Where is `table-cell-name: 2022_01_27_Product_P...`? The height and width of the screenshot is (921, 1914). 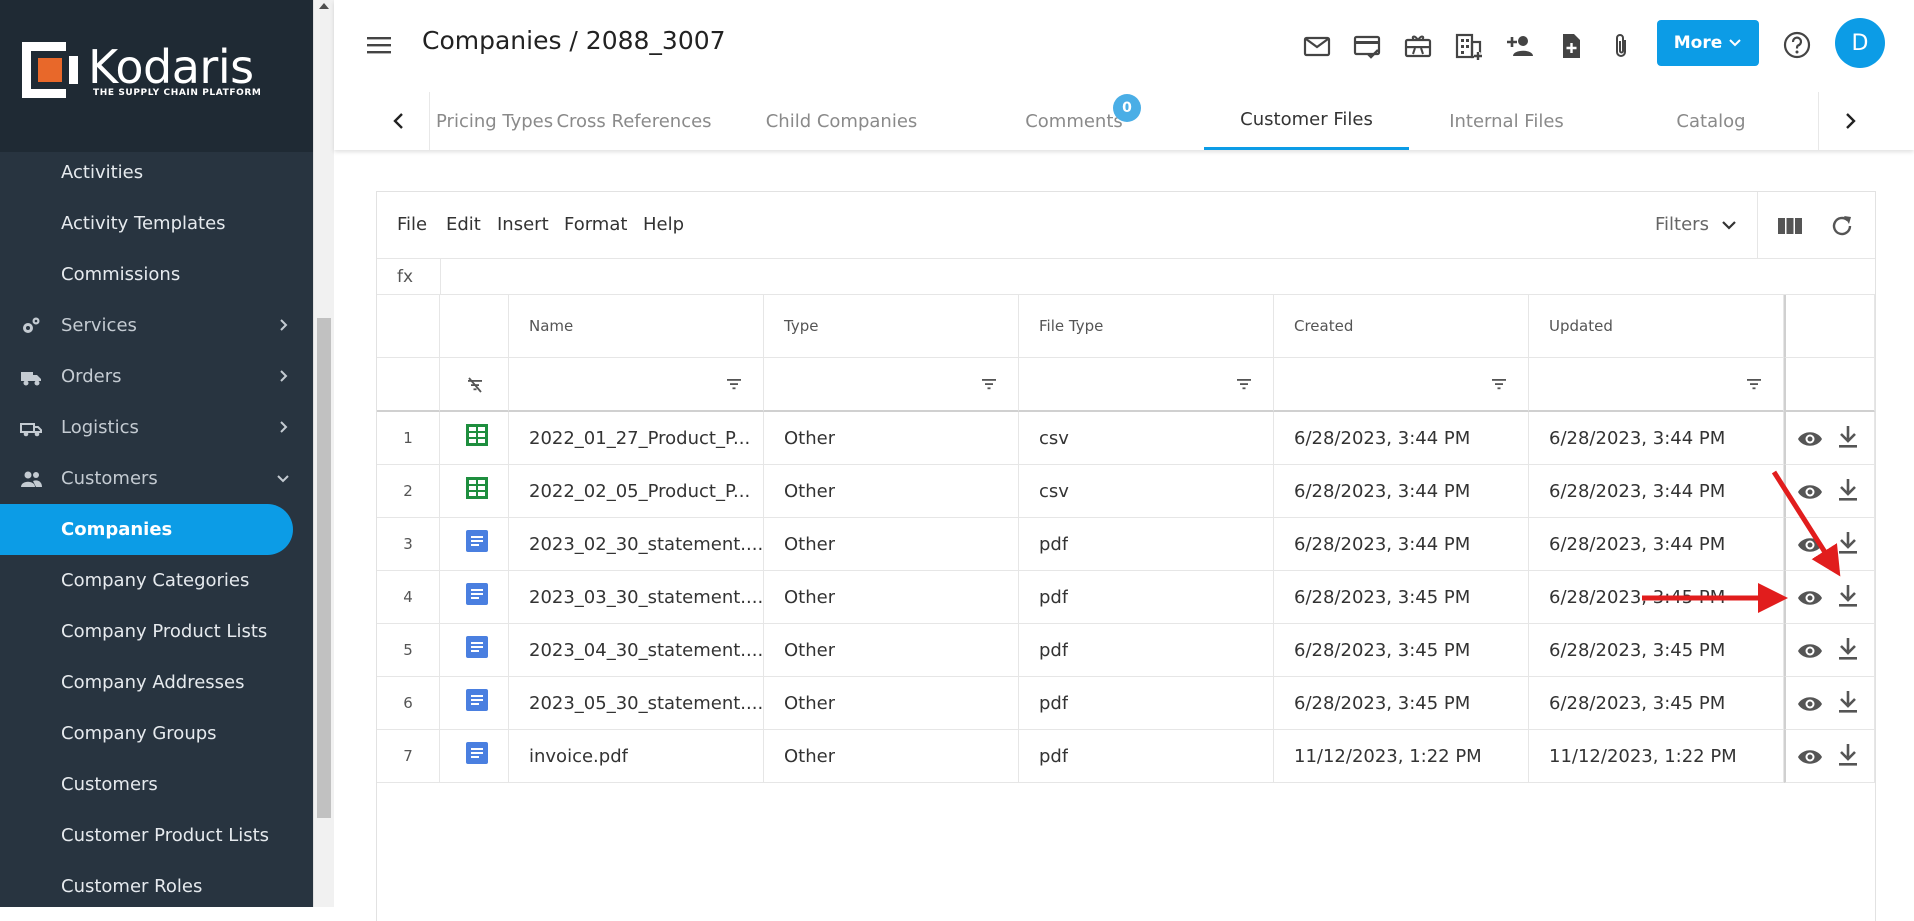 table-cell-name: 2022_01_27_Product_P... is located at coordinates (636, 438).